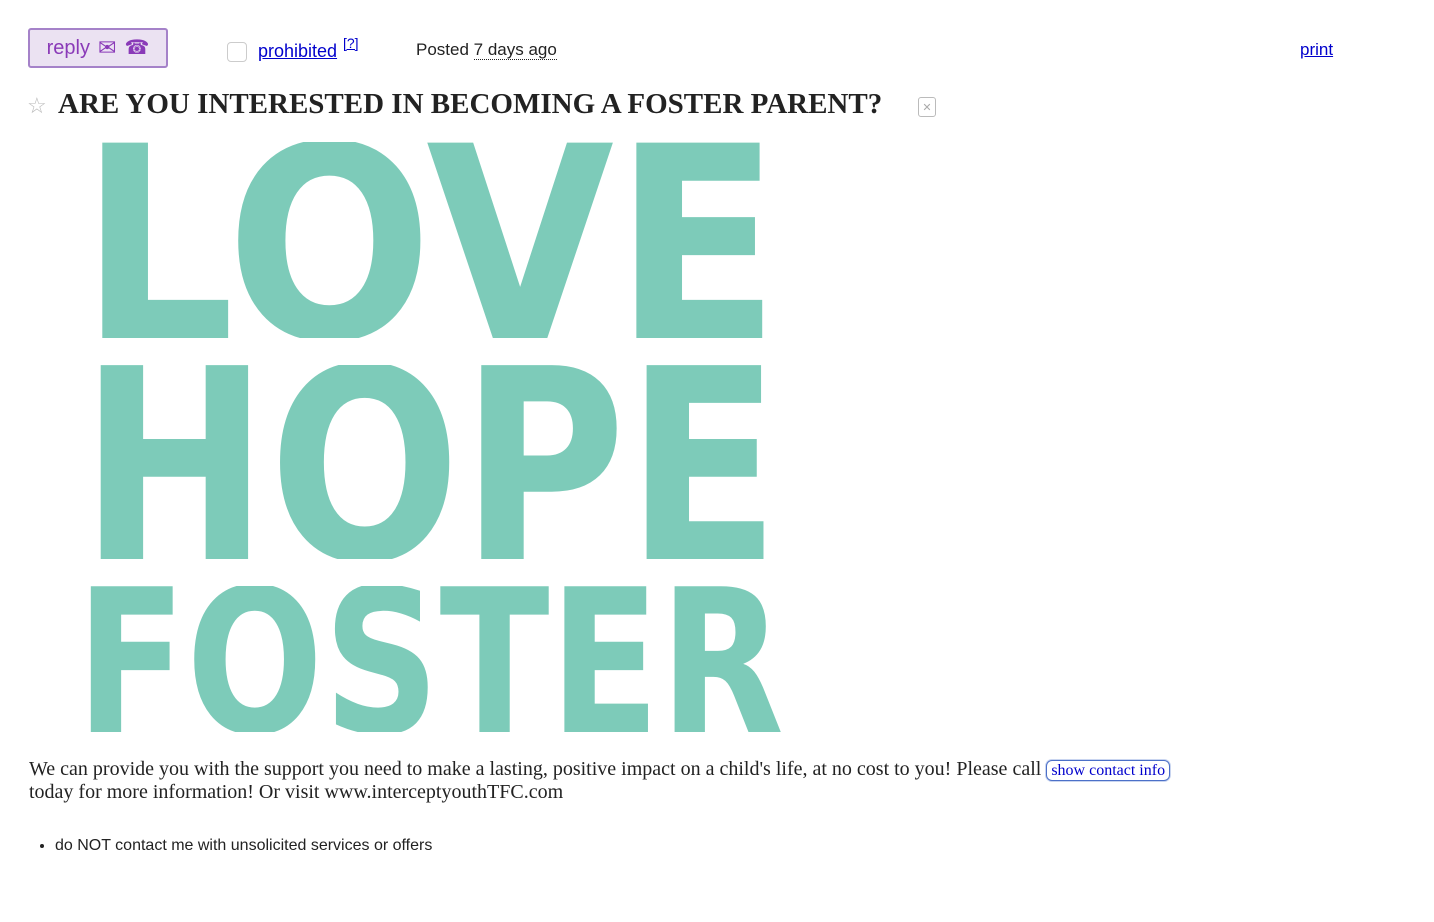 This screenshot has width=1434, height=922. Describe the element at coordinates (297, 51) in the screenshot. I see `prohibited-link: prohibited` at that location.